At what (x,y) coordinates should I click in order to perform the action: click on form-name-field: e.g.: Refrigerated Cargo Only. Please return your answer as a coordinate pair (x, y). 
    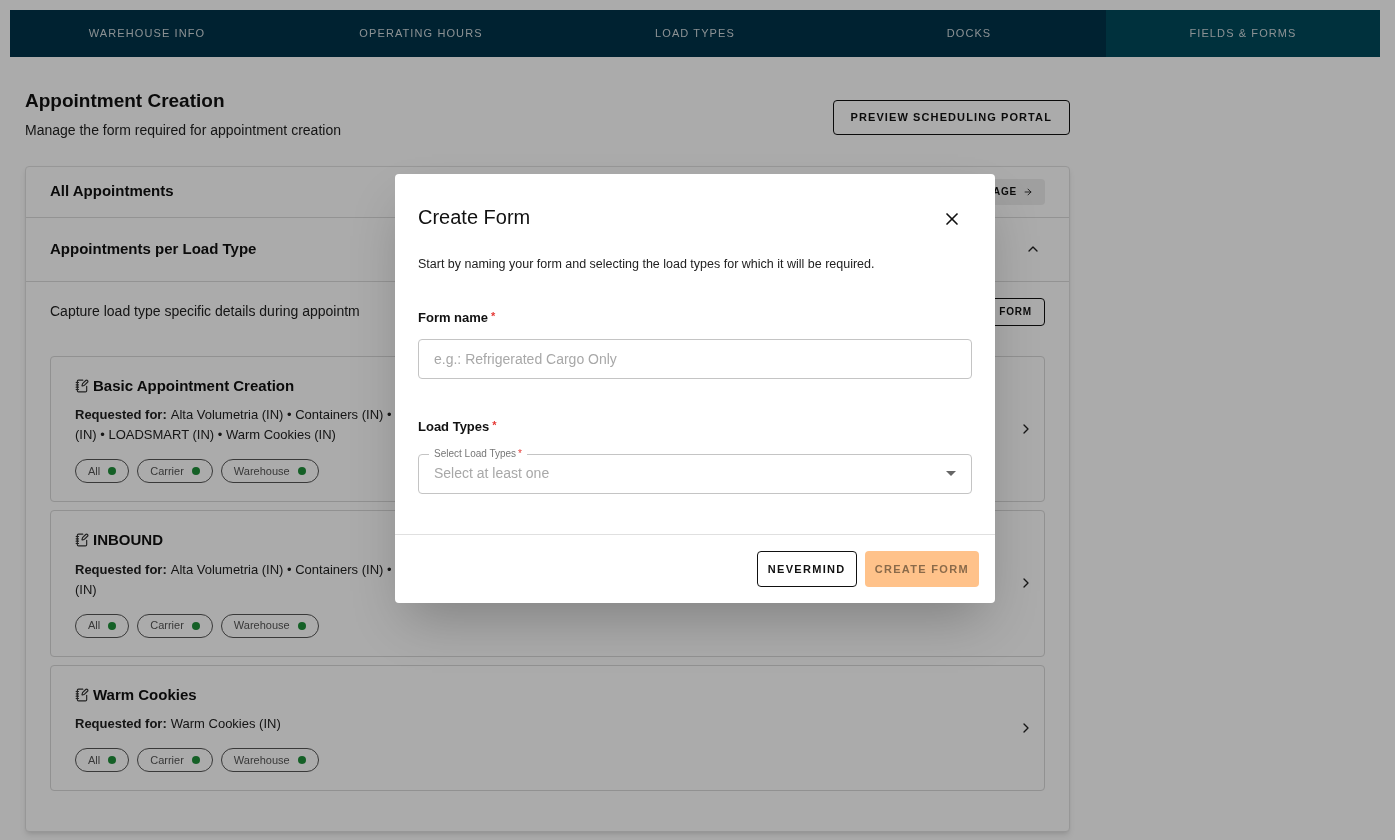
    Looking at the image, I should click on (695, 359).